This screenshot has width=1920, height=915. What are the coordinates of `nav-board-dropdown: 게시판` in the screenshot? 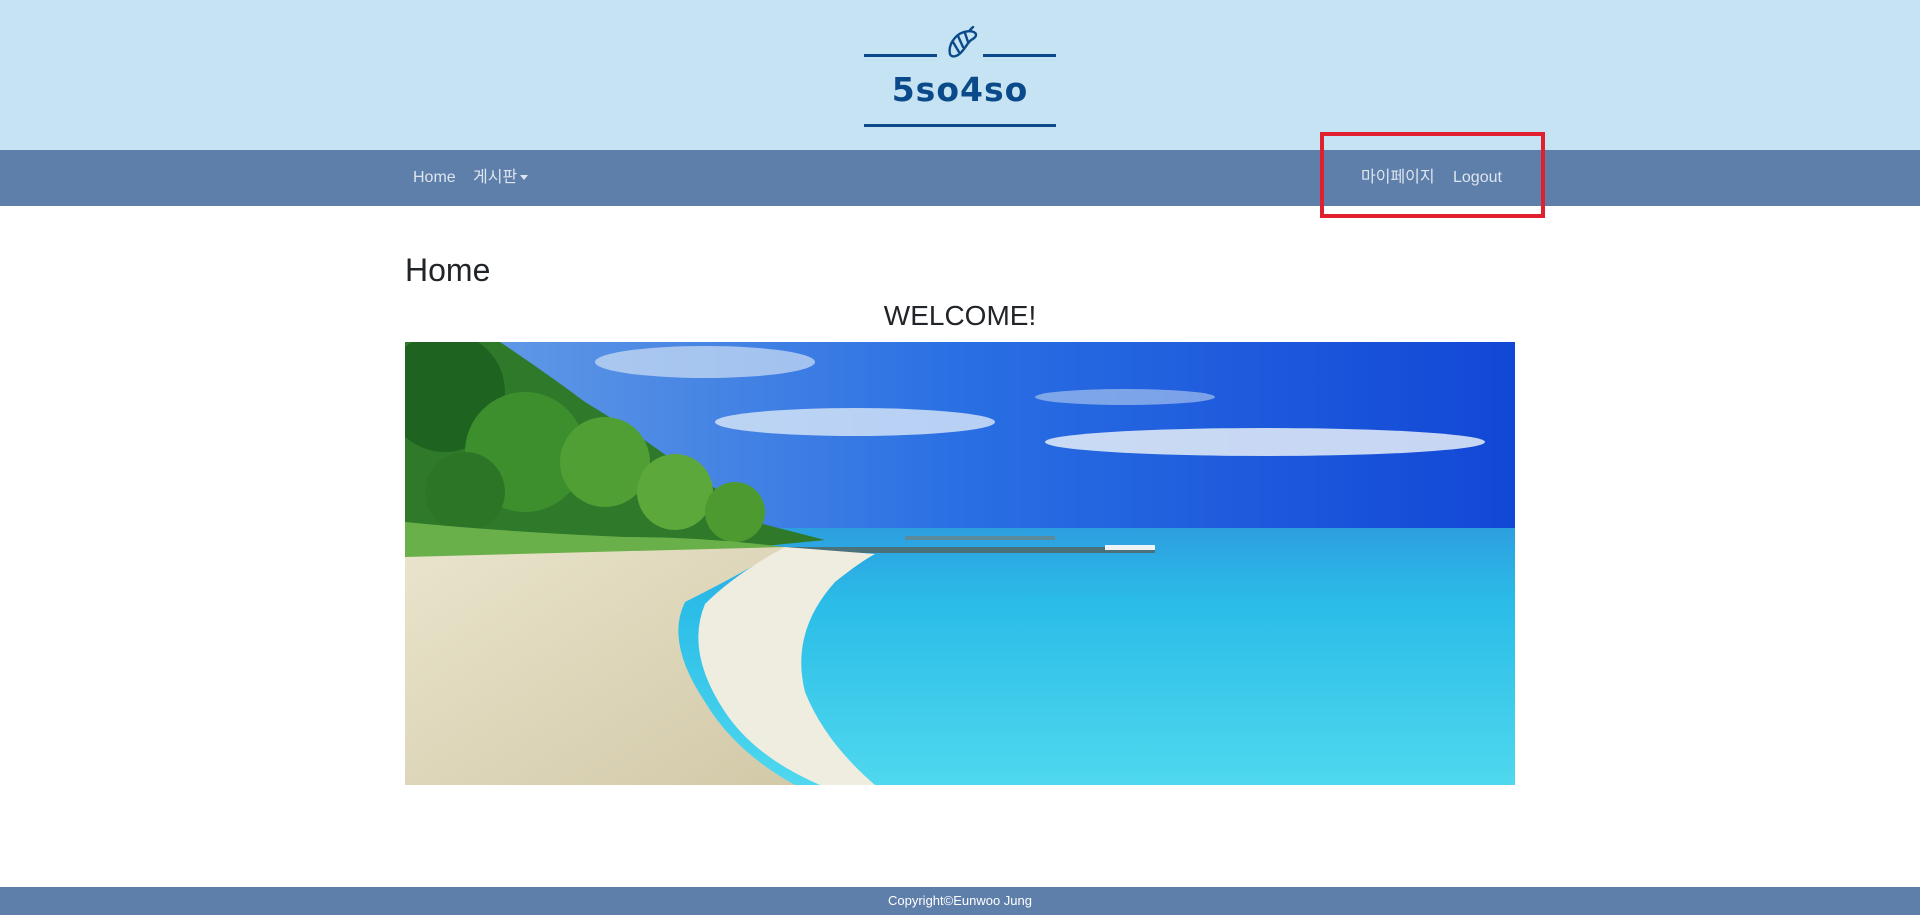 It's located at (501, 178).